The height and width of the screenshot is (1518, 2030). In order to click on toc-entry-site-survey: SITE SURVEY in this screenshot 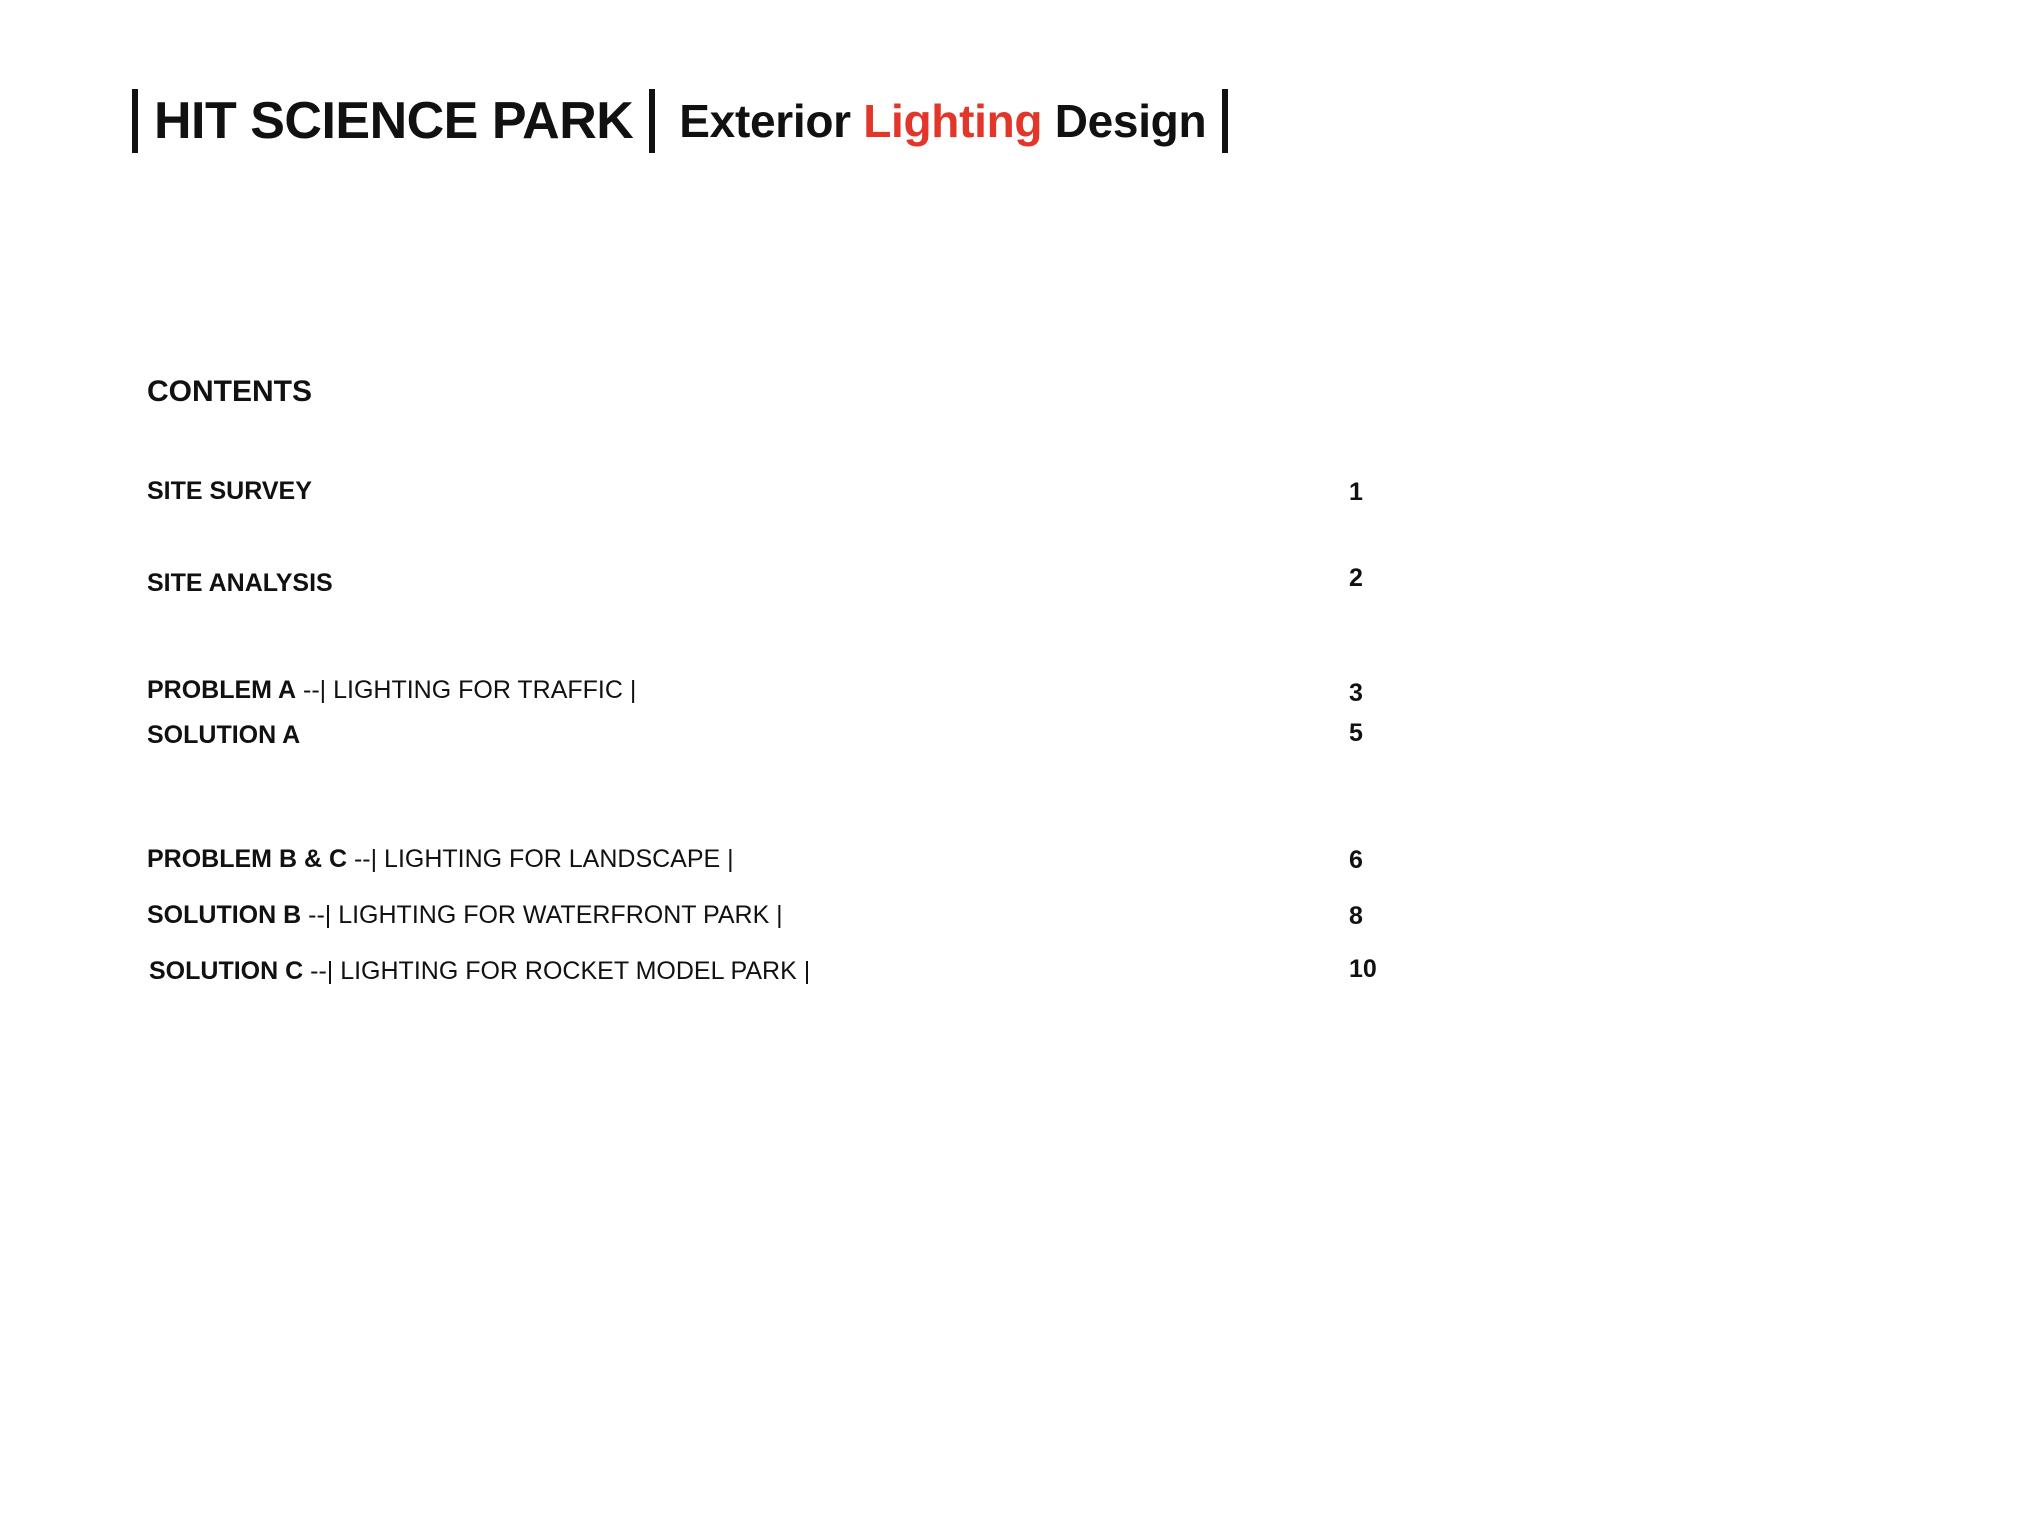, I will do `click(229, 491)`.